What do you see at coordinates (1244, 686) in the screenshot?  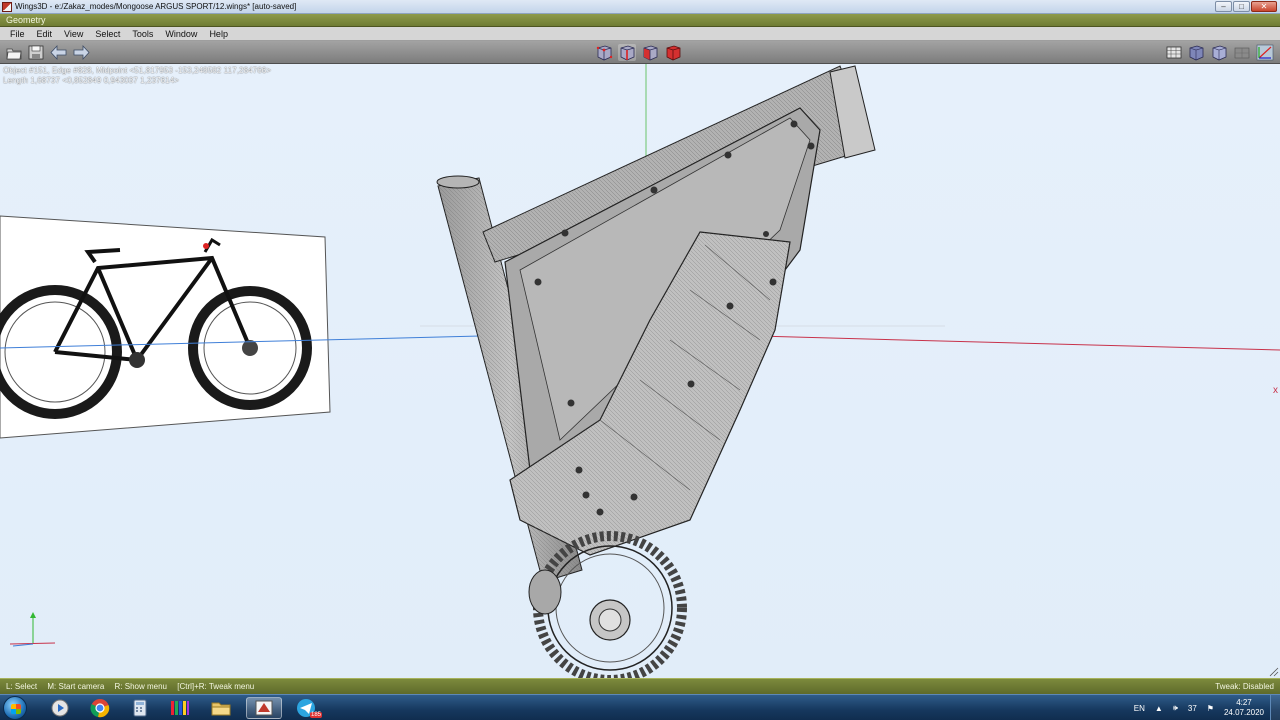 I see `tweak-status: Tweak: Disabled` at bounding box center [1244, 686].